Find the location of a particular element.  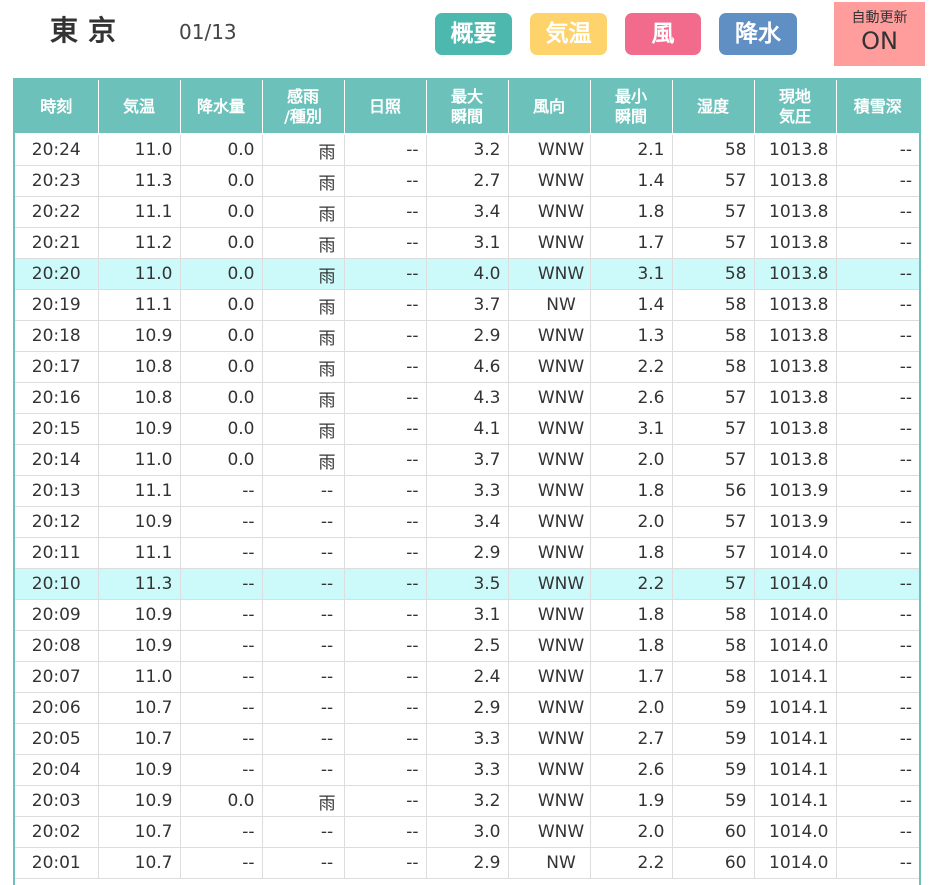

cell-min-gust: 1.4 is located at coordinates (631, 181).